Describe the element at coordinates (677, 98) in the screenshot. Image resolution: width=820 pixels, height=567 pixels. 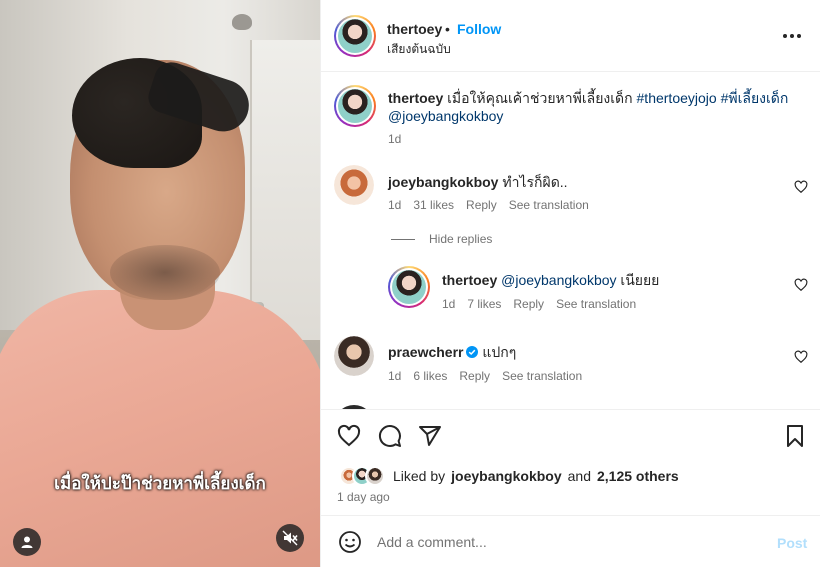
I see `hashtag-link: #thertoeyjojo` at that location.